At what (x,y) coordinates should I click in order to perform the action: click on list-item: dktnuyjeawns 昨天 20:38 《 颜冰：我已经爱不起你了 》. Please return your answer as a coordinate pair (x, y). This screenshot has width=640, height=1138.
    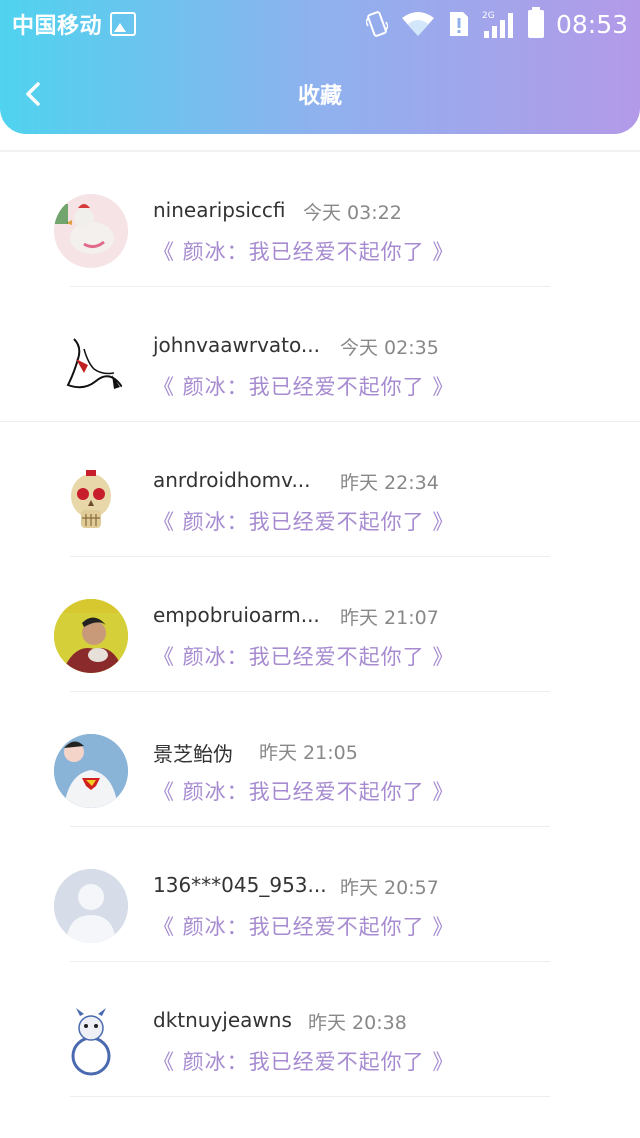
    Looking at the image, I should click on (320, 1029).